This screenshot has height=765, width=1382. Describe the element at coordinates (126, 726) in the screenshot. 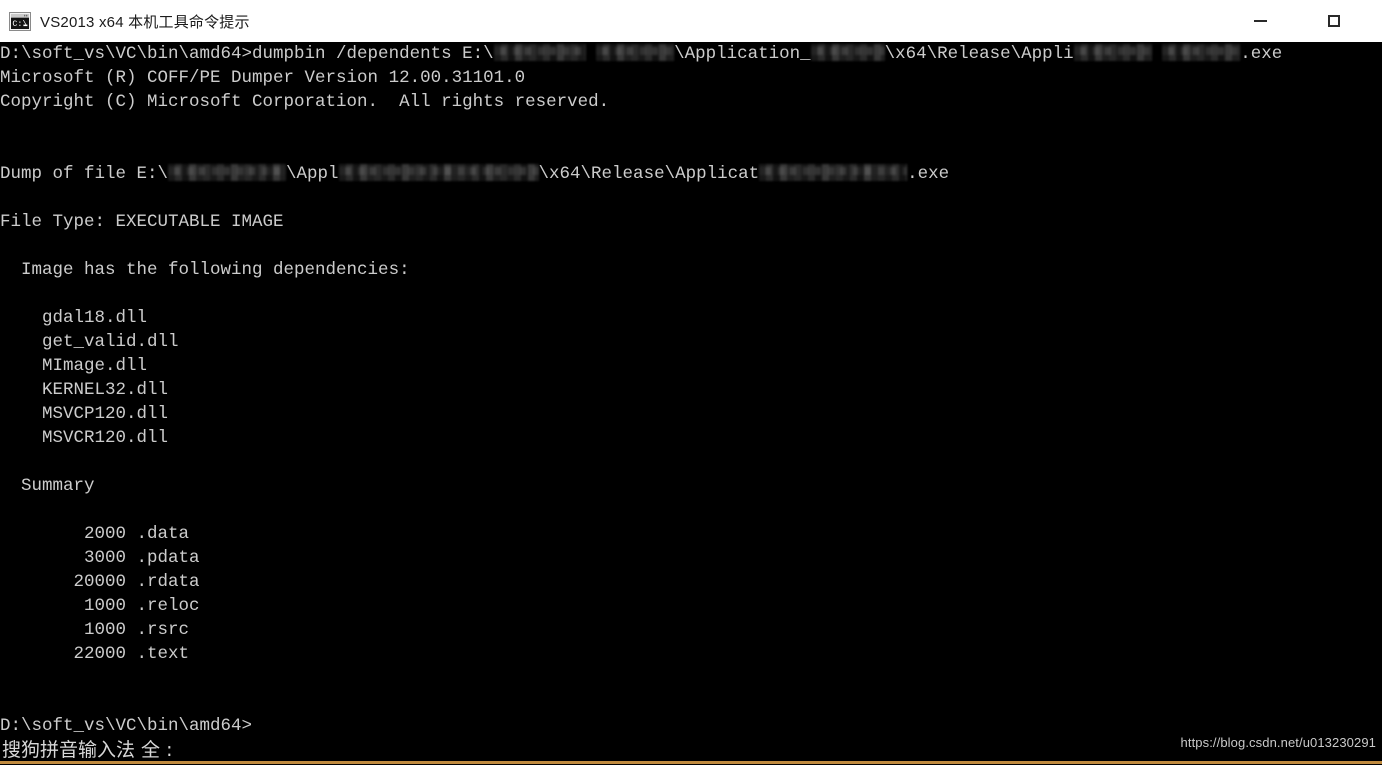

I see `console-text-run: D:\soft_vs\VC\bin\amd64>` at that location.